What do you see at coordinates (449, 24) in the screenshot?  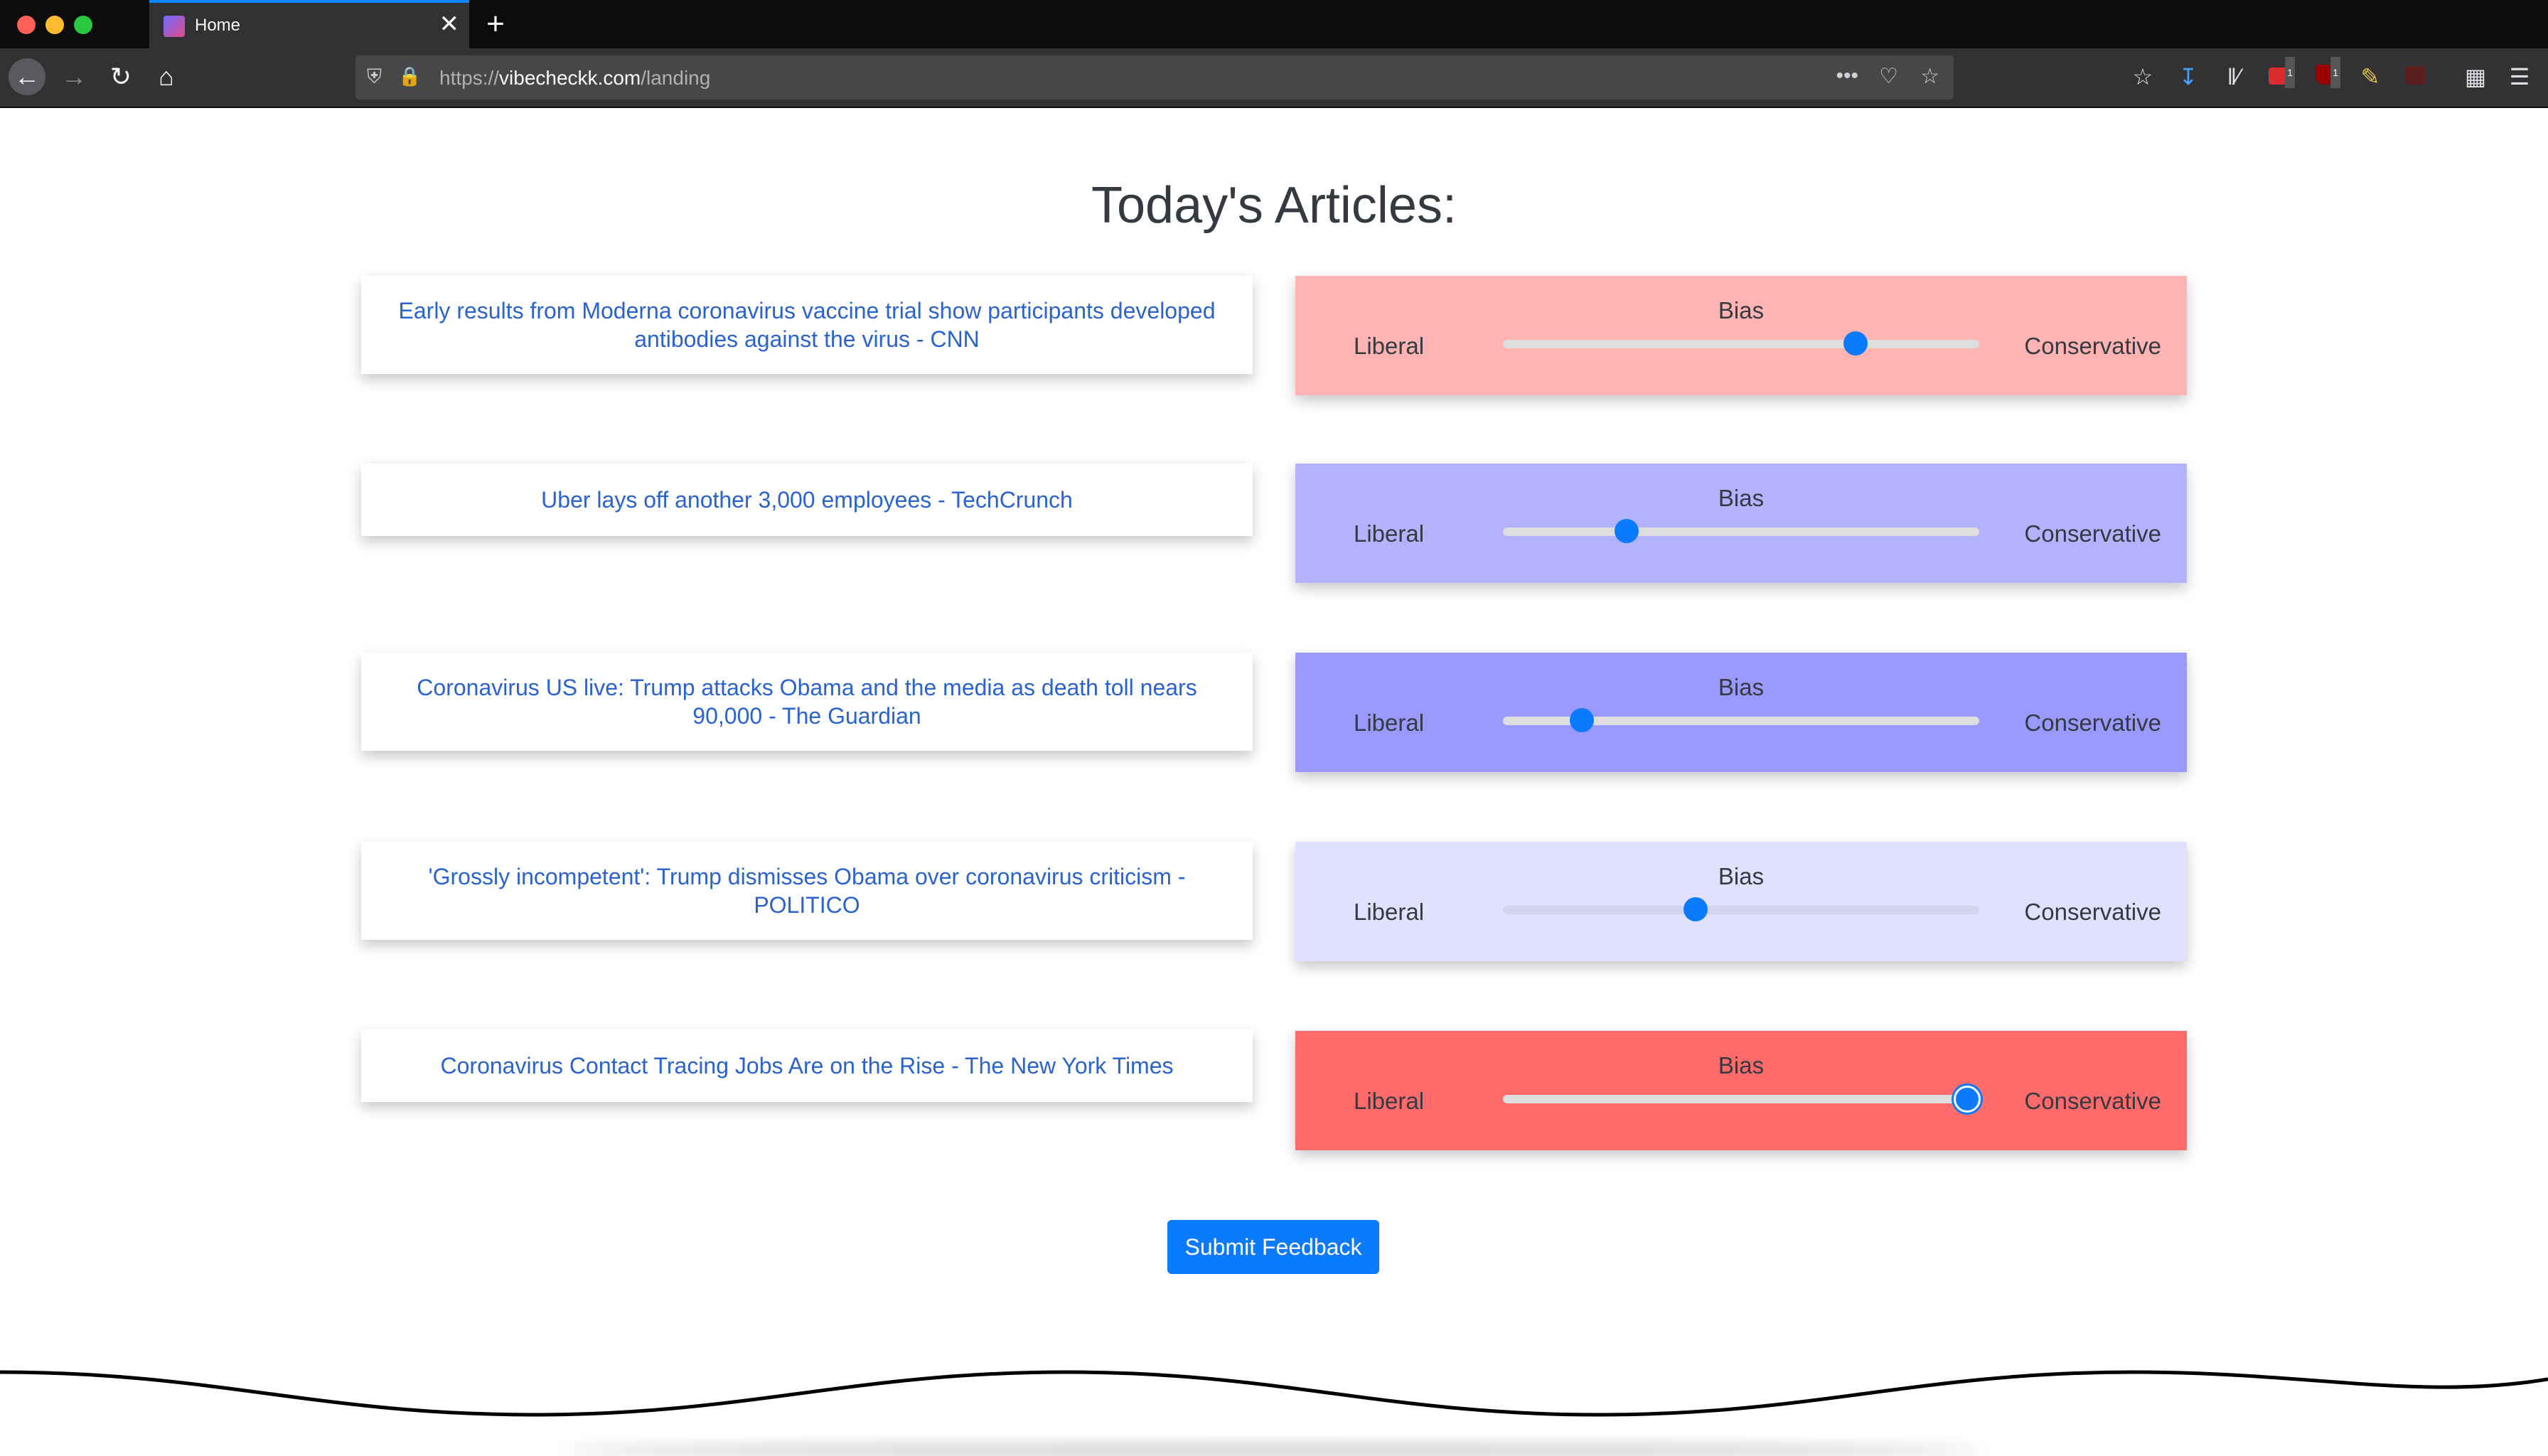 I see `close-tab-icon: ✕` at bounding box center [449, 24].